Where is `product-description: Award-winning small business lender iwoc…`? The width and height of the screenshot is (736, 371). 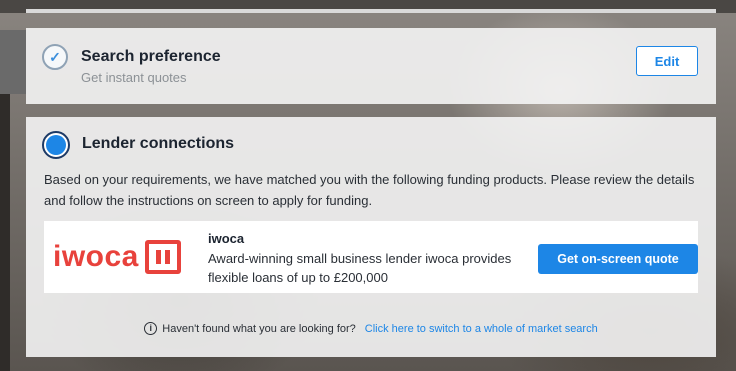 product-description: Award-winning small business lender iwoc… is located at coordinates (360, 268).